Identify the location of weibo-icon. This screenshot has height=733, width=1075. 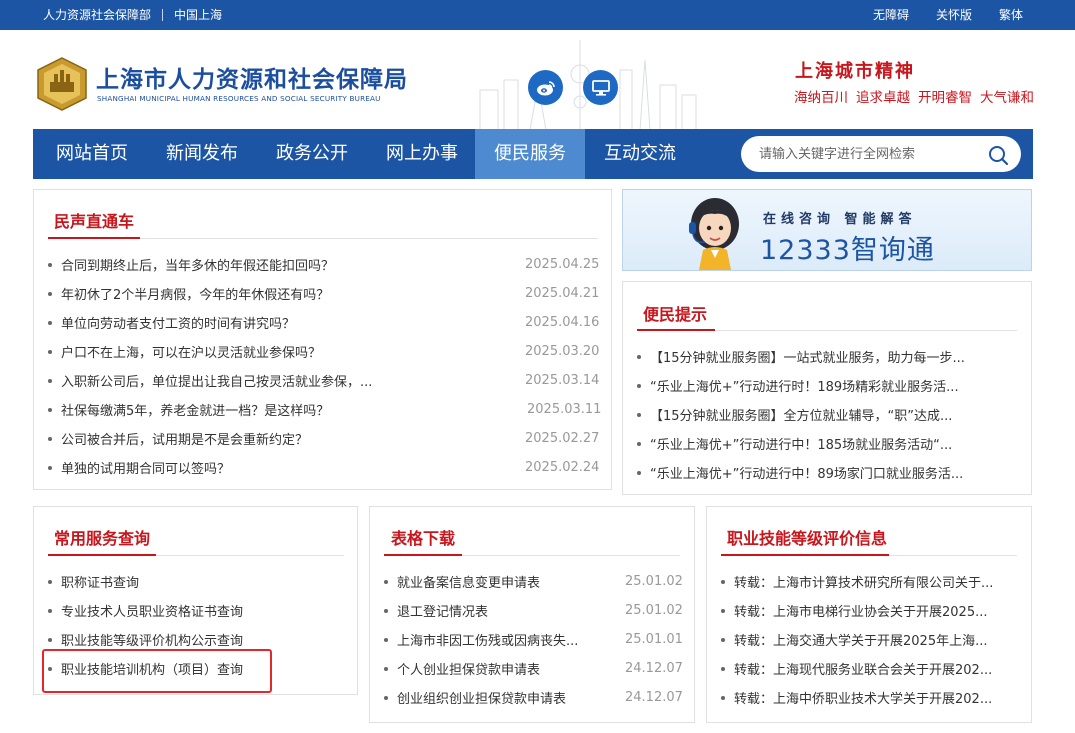
(545, 87).